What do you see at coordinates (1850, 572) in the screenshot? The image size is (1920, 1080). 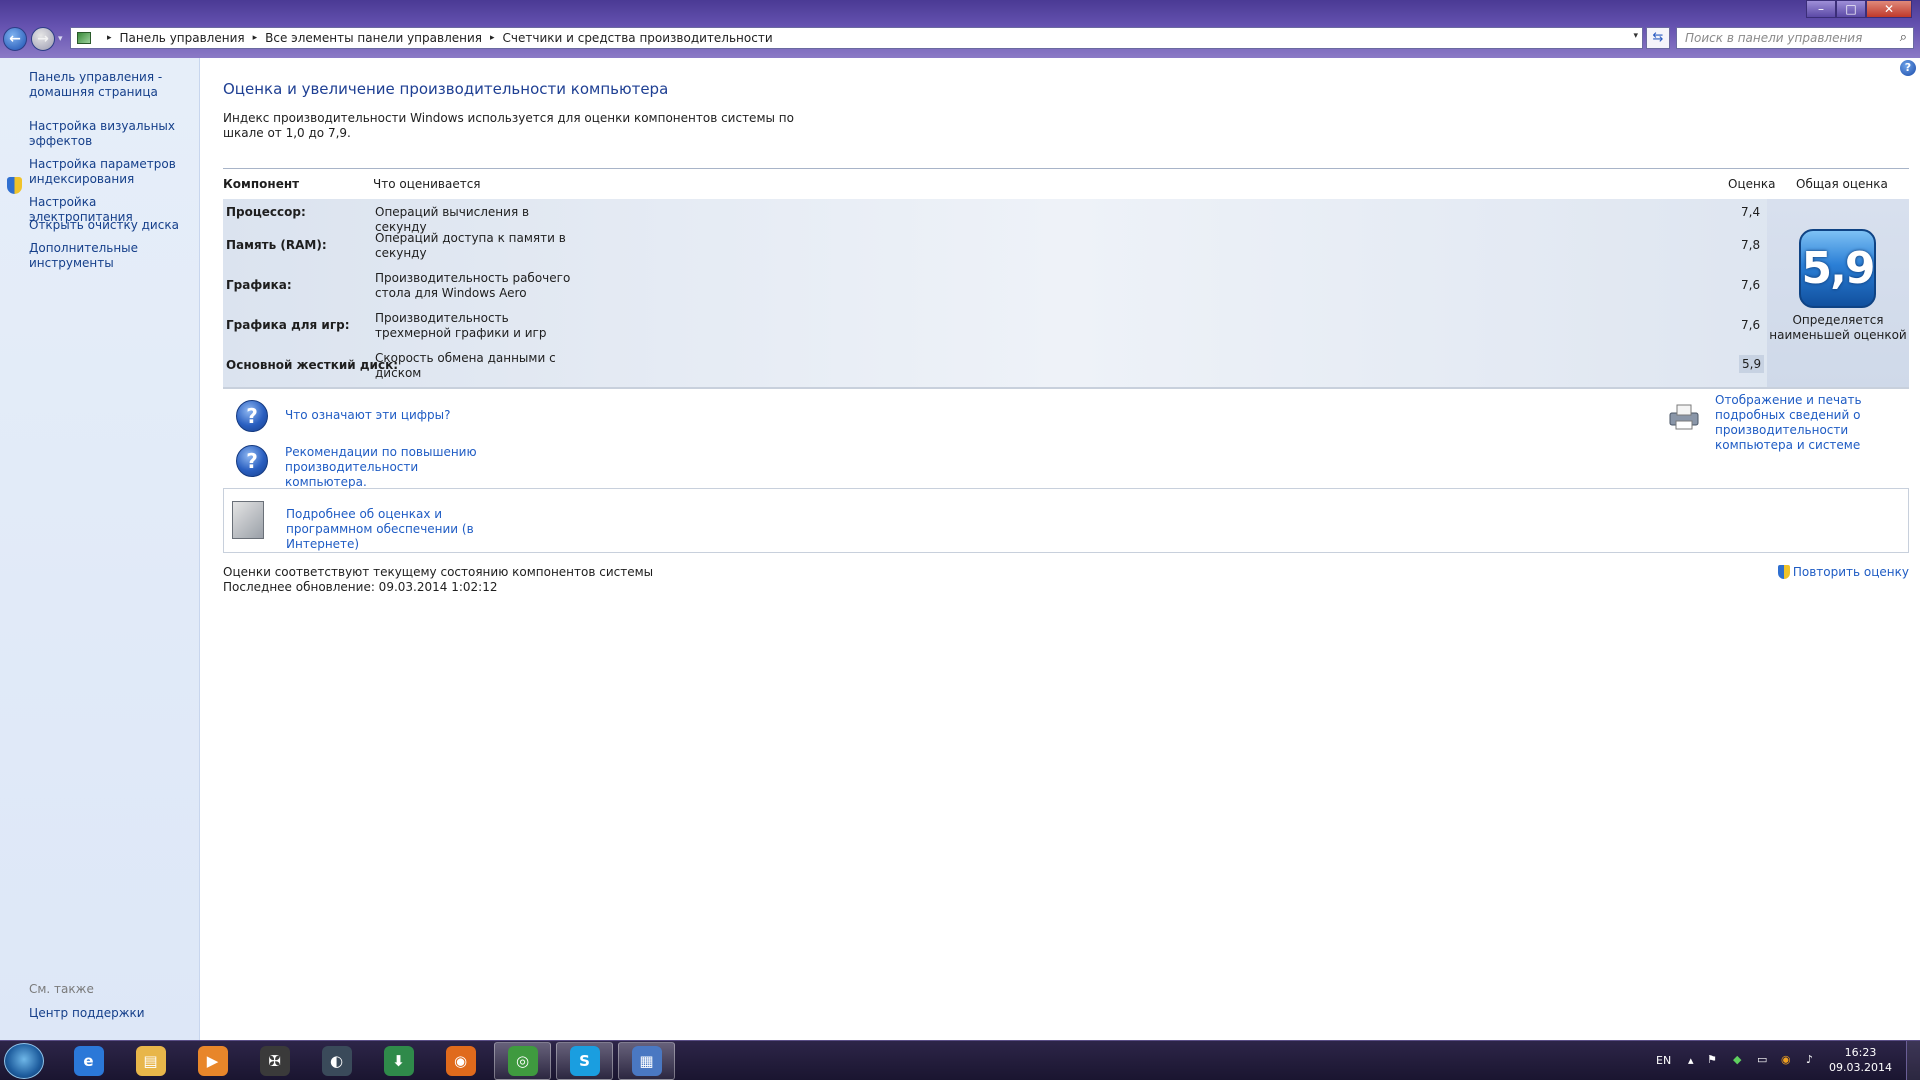 I see `rerun-label: Повторить оценку` at bounding box center [1850, 572].